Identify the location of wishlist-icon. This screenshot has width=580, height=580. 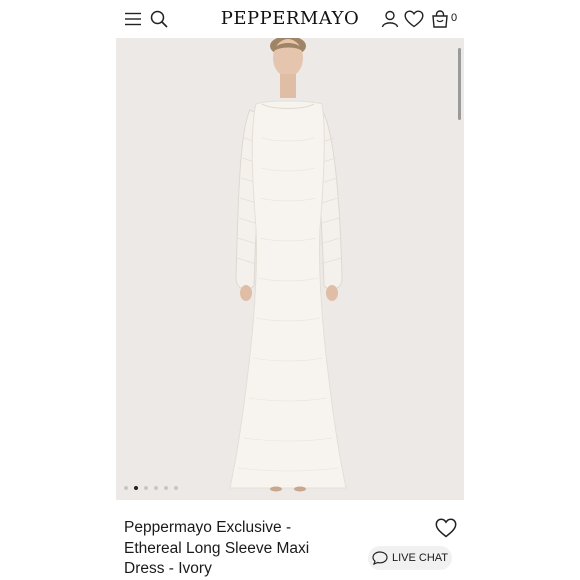
(414, 19).